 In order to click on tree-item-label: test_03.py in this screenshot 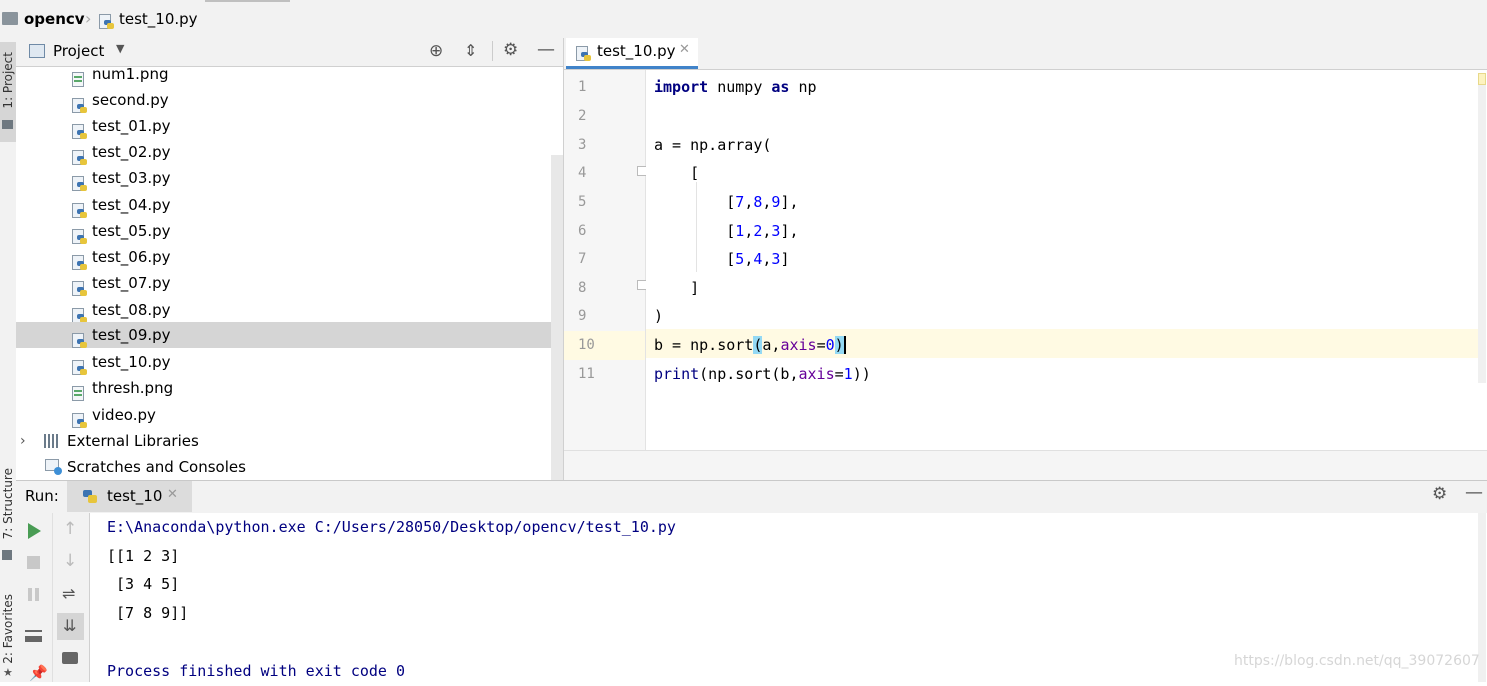, I will do `click(131, 178)`.